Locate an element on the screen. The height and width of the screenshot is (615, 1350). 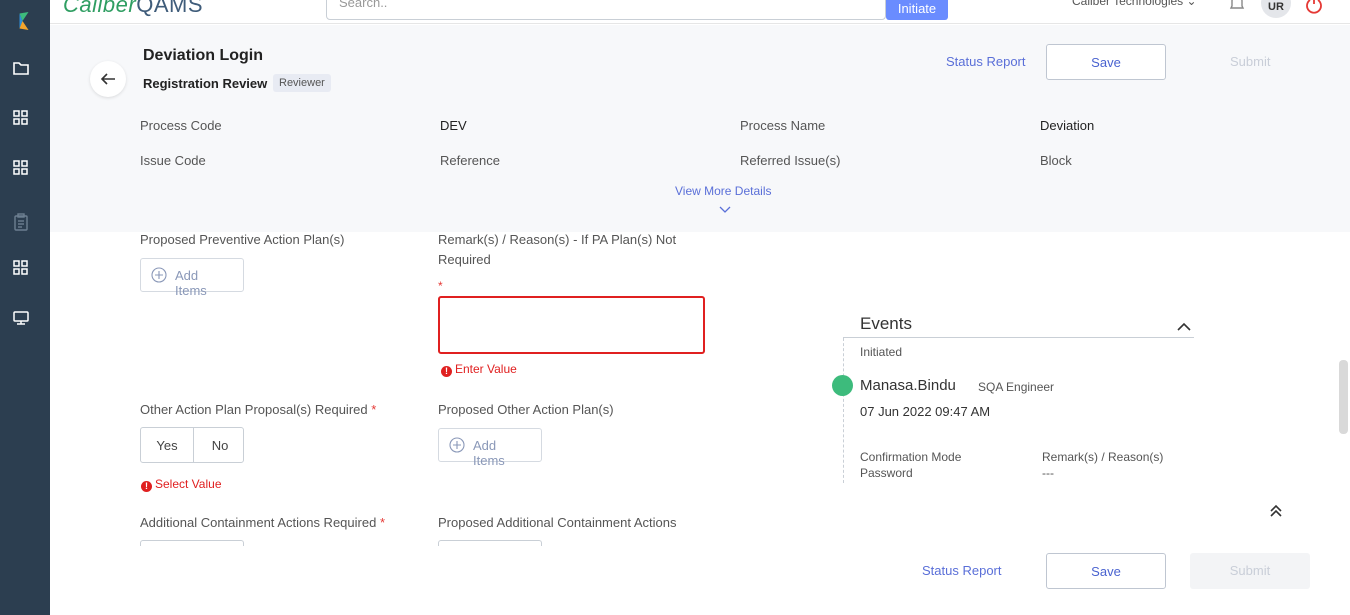
yes-option: Yes is located at coordinates (167, 445).